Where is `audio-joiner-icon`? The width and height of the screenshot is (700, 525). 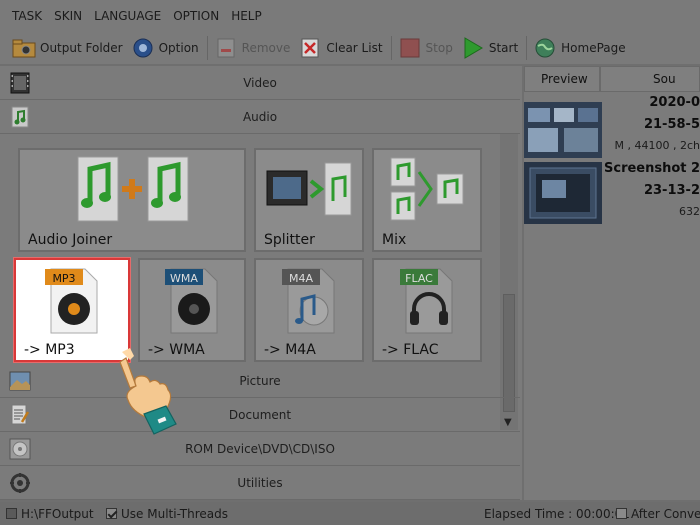 audio-joiner-icon is located at coordinates (132, 189).